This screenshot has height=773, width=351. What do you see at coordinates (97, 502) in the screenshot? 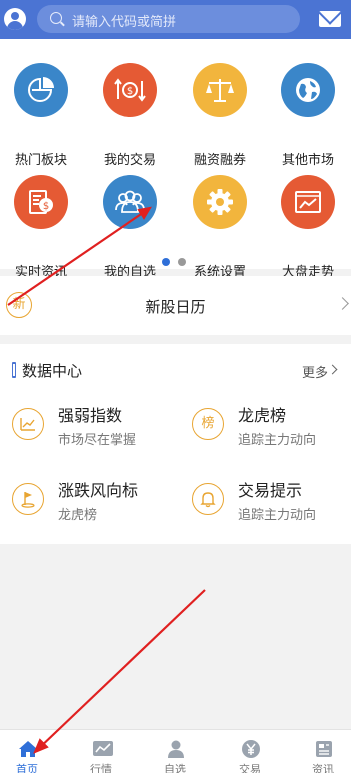
I see `data-item-trend-vane: 涨跌风向标 龙虎榜` at bounding box center [97, 502].